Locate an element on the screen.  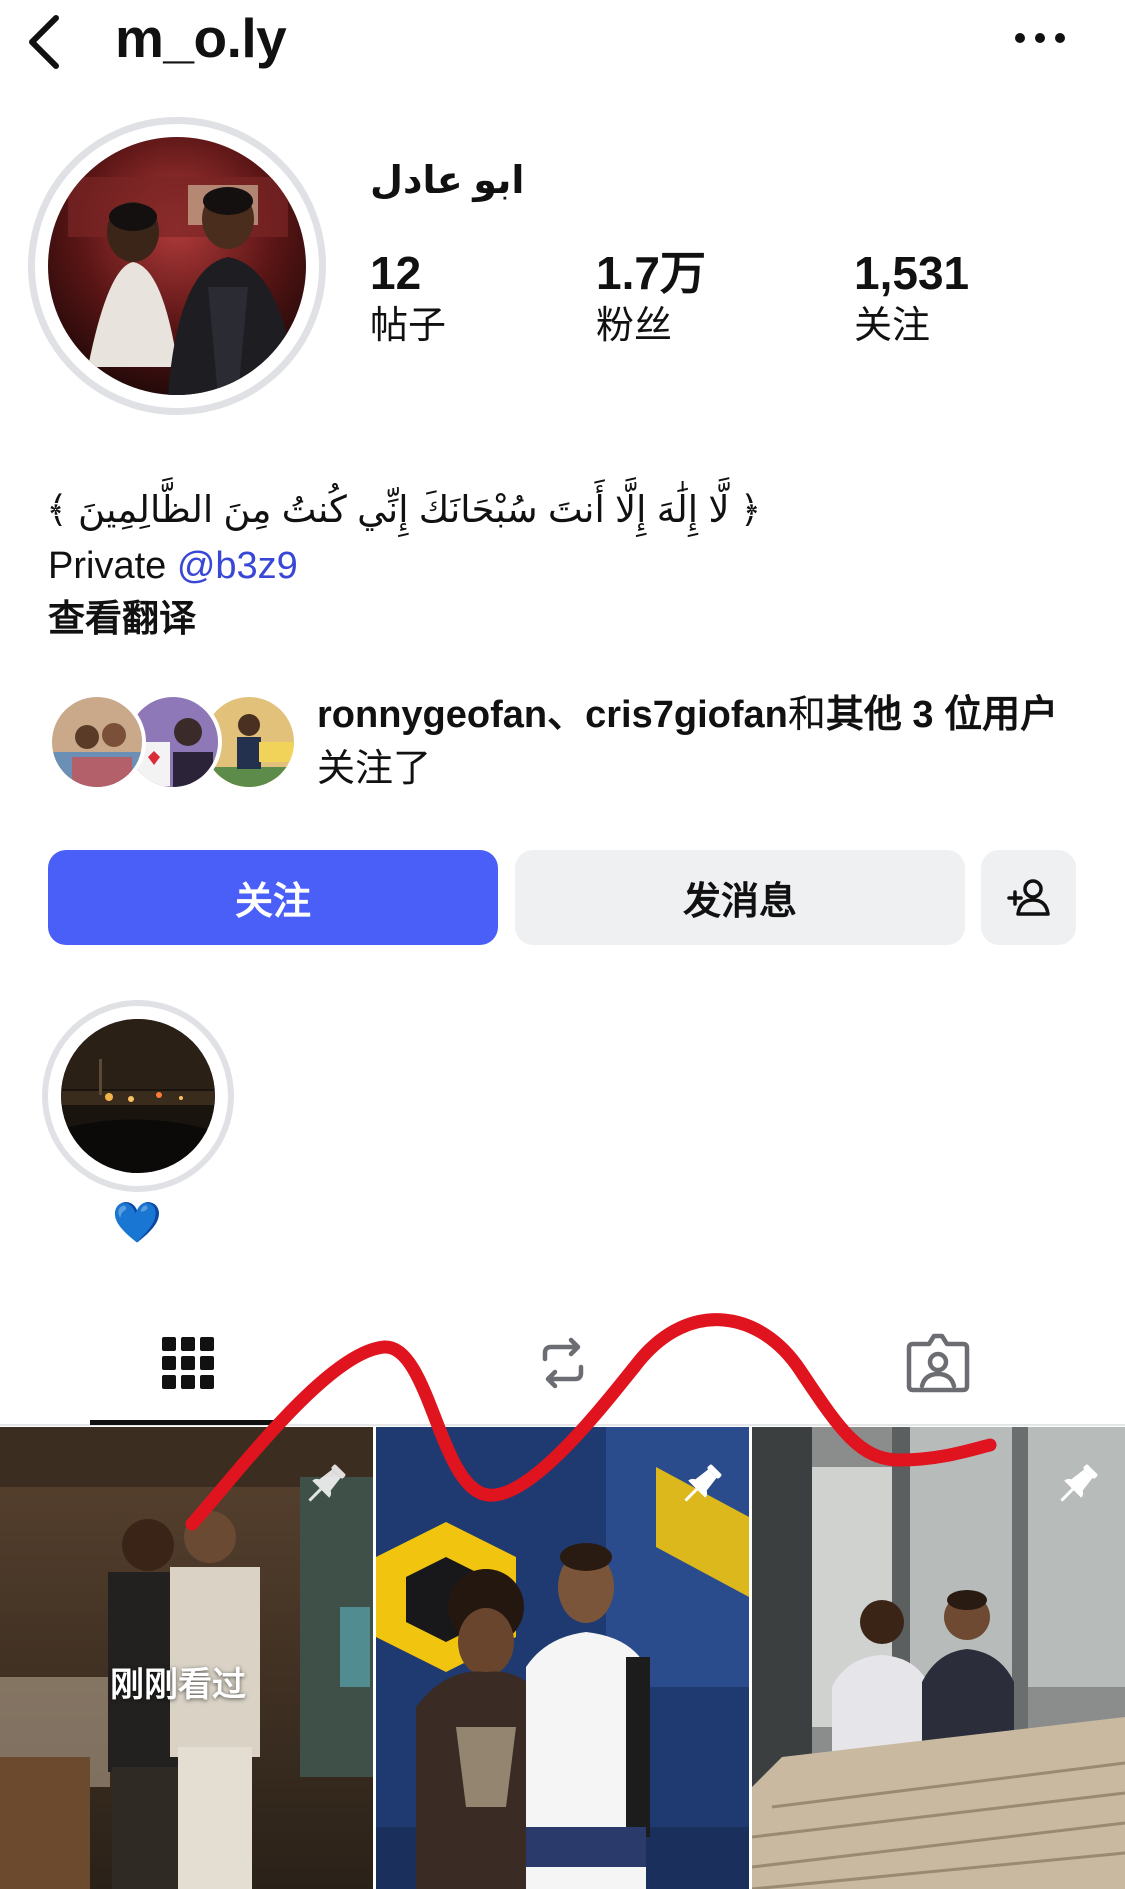
tab-posts-grid is located at coordinates (187, 1363).